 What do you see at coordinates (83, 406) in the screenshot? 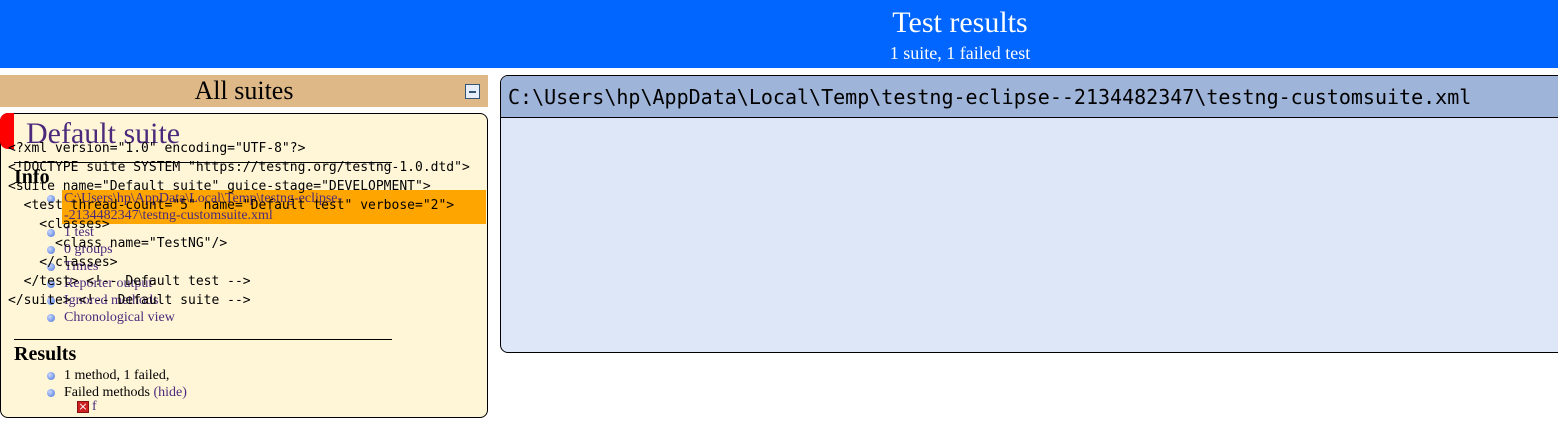
I see `failed-x-icon: ×` at bounding box center [83, 406].